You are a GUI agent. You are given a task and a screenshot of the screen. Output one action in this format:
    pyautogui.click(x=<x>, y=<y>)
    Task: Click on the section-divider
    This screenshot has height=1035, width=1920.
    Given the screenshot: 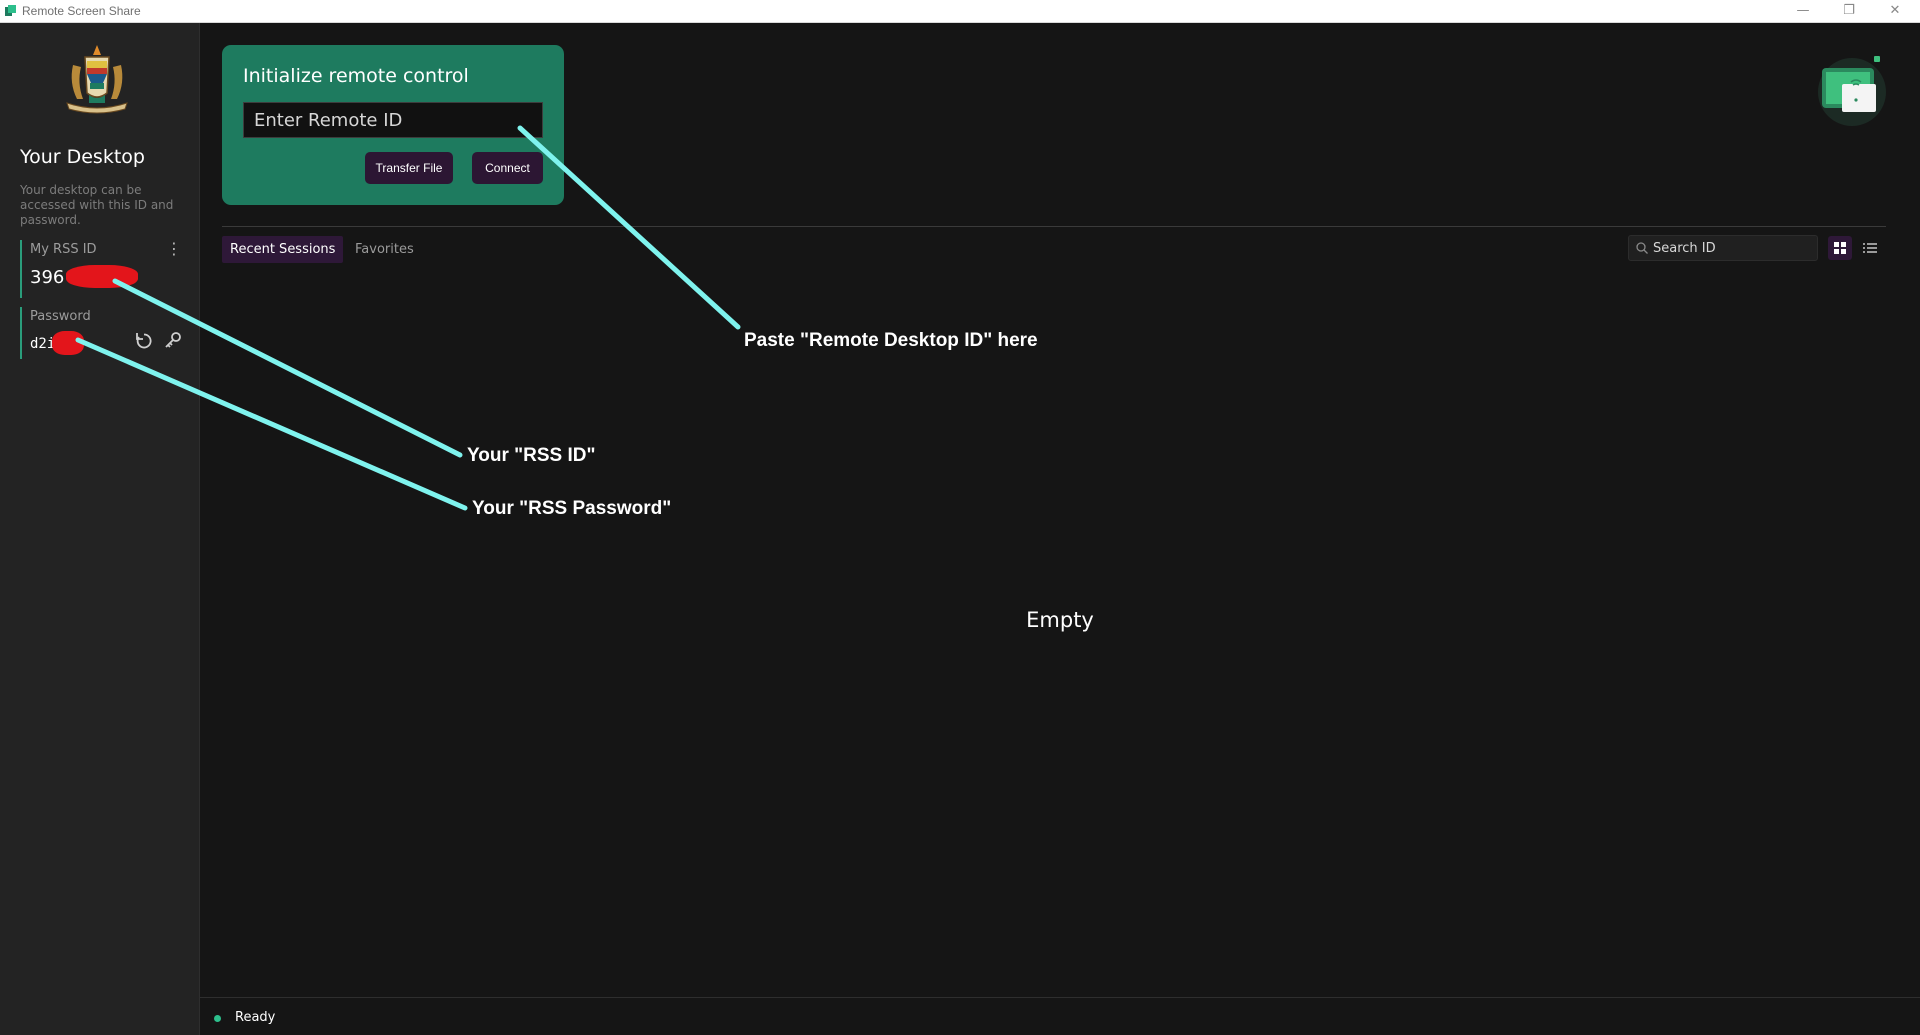 What is the action you would take?
    pyautogui.click(x=1054, y=226)
    